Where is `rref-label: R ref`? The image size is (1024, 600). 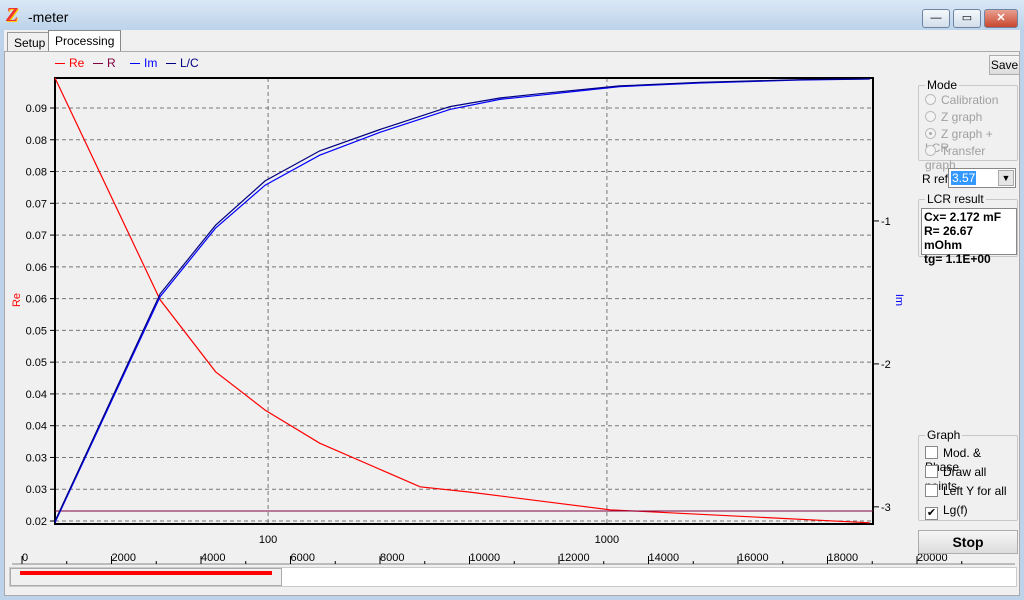
rref-label: R ref is located at coordinates (935, 179).